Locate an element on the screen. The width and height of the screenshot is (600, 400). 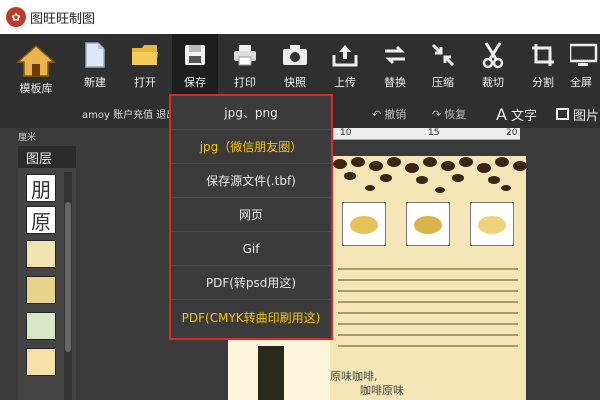
cut-button: 裁切 is located at coordinates (493, 66).